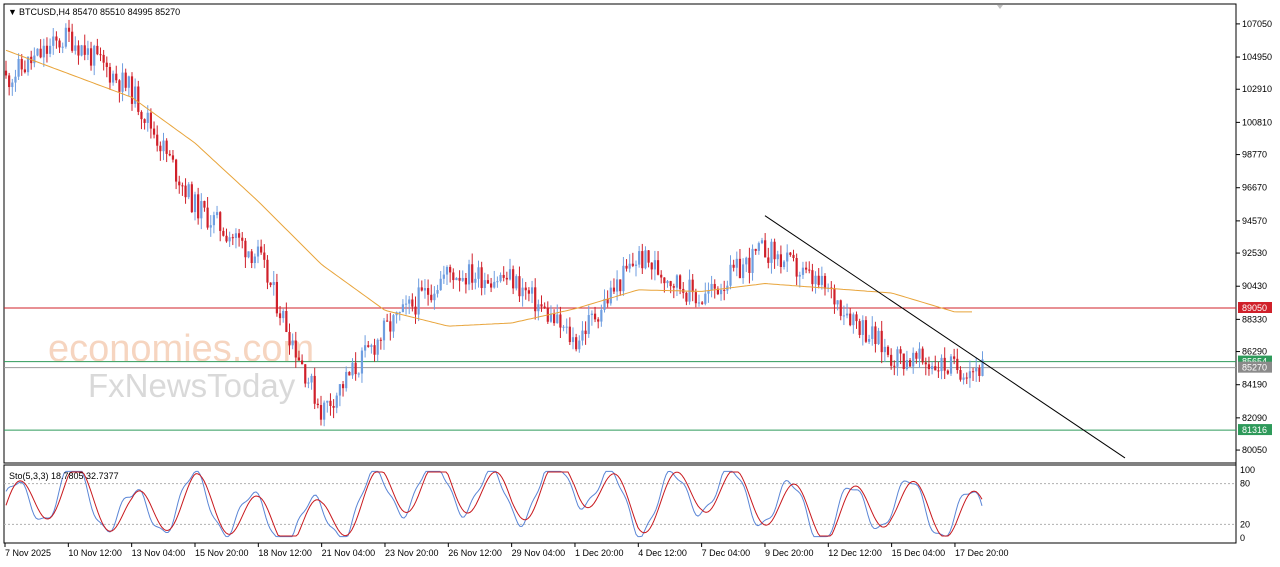 The image size is (1280, 567). Describe the element at coordinates (1247, 504) in the screenshot. I see `stochastic-axis: 100 80 20 0` at that location.